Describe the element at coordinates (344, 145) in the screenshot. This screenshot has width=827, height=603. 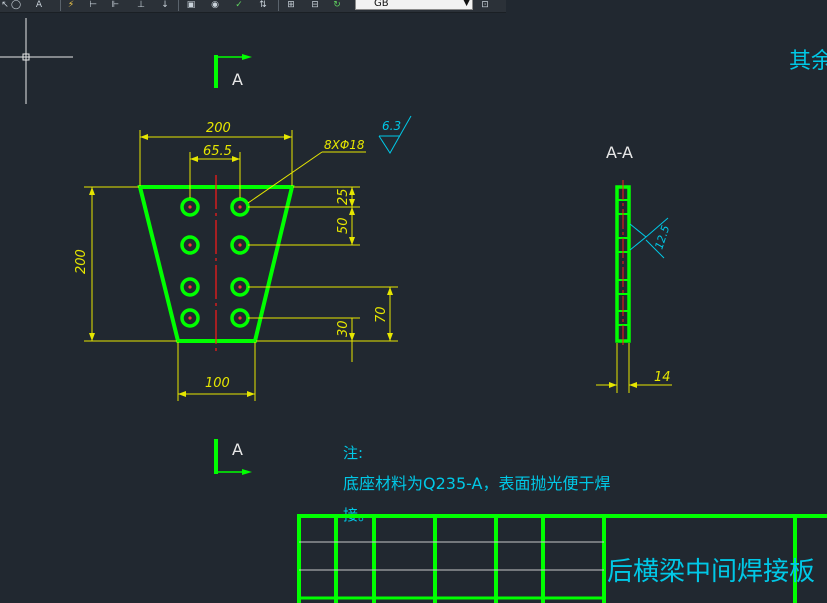
I see `hole-callout: 8XΦ18` at that location.